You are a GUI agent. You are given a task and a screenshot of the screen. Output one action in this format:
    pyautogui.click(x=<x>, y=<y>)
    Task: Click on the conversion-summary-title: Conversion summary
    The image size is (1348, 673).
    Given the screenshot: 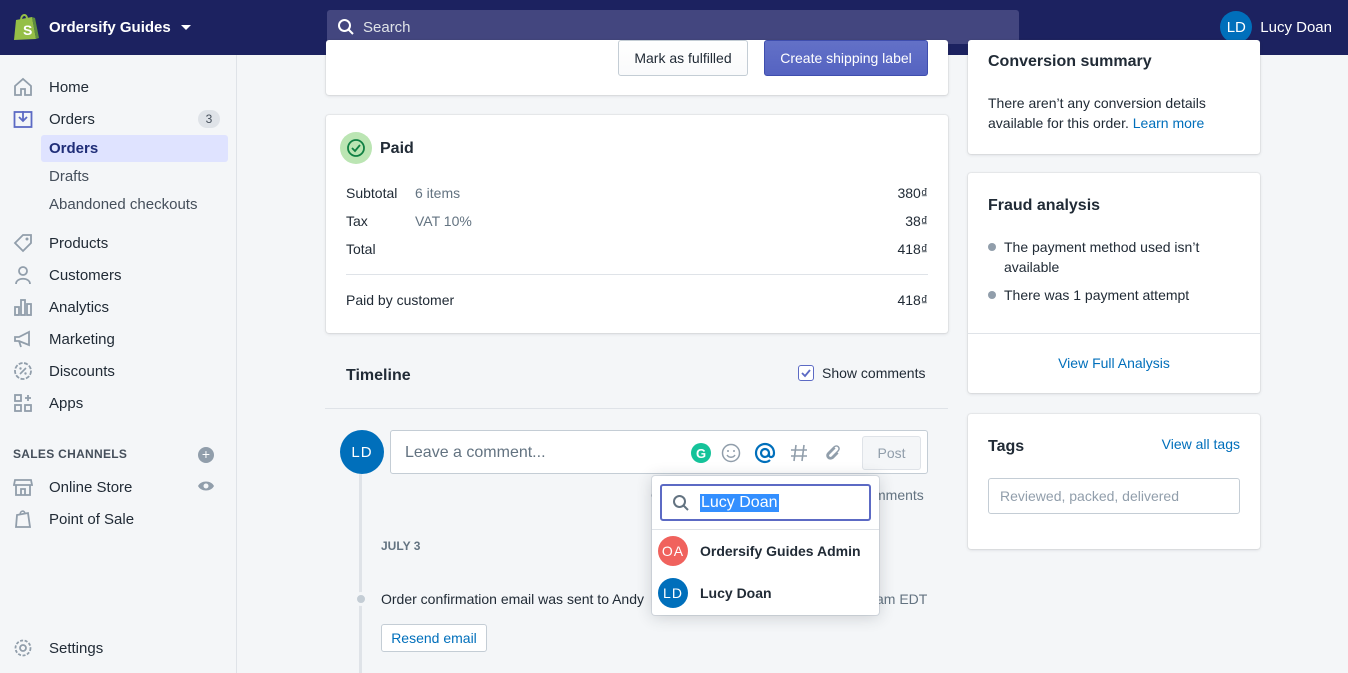 What is the action you would take?
    pyautogui.click(x=1070, y=61)
    